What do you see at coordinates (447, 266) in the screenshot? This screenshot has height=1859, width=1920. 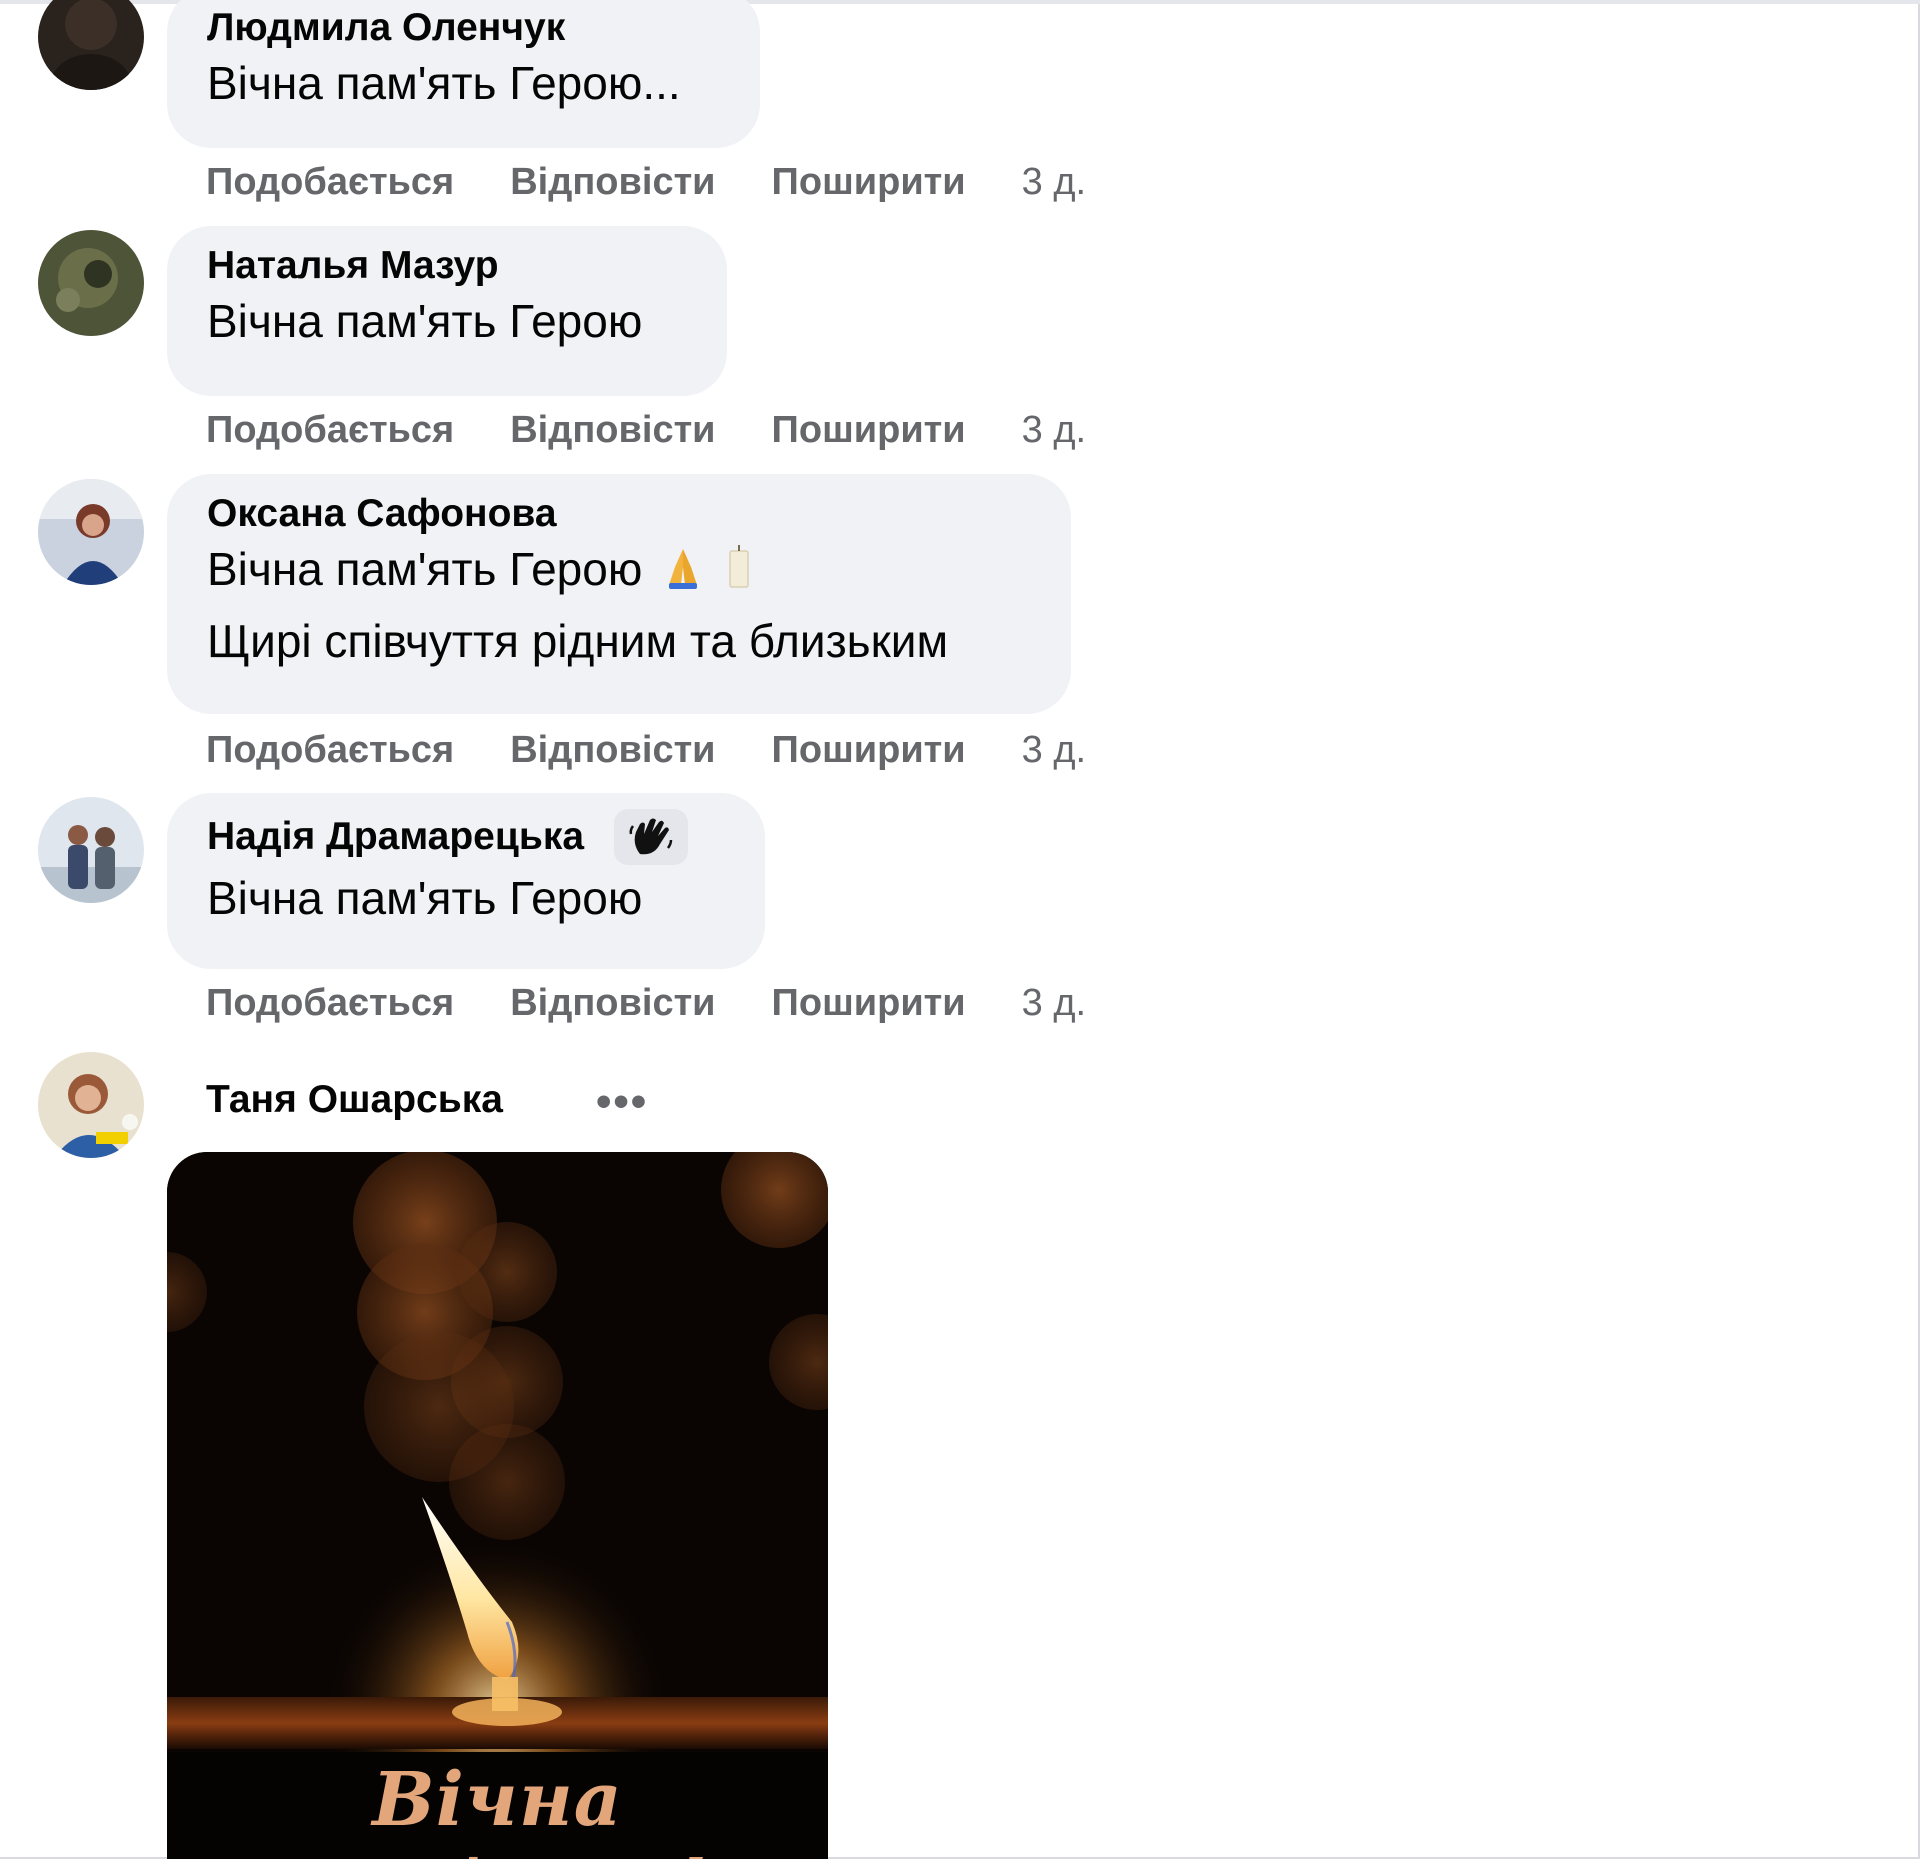 I see `comment-author: Наталья Мазур` at bounding box center [447, 266].